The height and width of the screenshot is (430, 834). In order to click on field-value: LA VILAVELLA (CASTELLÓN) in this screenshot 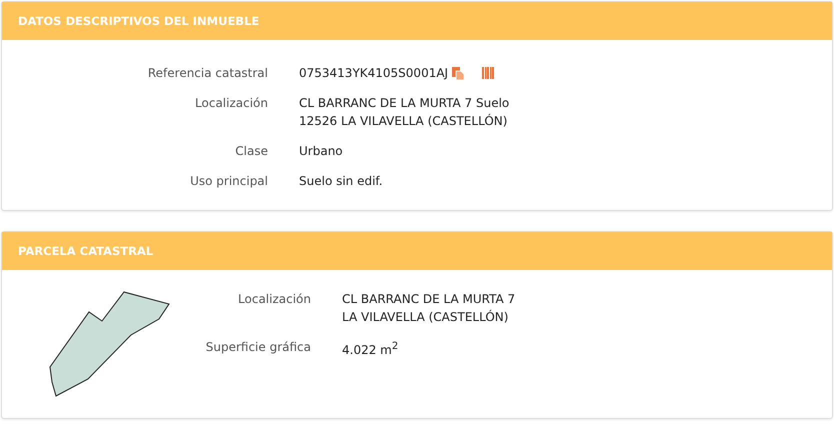, I will do `click(425, 317)`.